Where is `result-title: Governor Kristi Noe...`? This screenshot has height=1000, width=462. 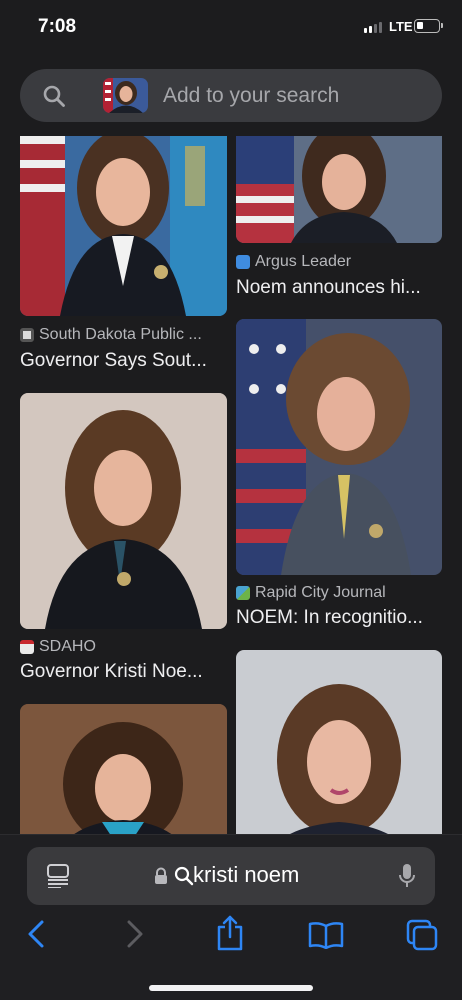
result-title: Governor Kristi Noe... is located at coordinates (111, 672).